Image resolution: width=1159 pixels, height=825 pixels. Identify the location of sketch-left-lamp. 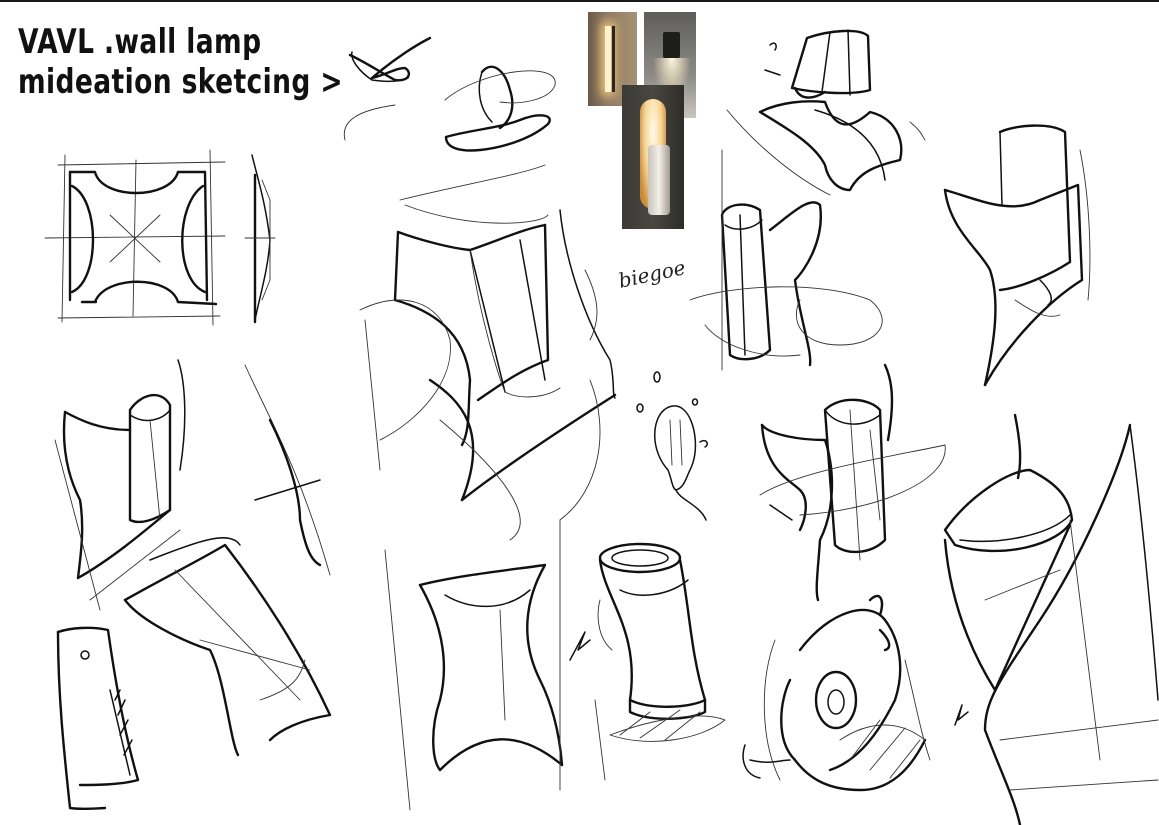
(192, 485).